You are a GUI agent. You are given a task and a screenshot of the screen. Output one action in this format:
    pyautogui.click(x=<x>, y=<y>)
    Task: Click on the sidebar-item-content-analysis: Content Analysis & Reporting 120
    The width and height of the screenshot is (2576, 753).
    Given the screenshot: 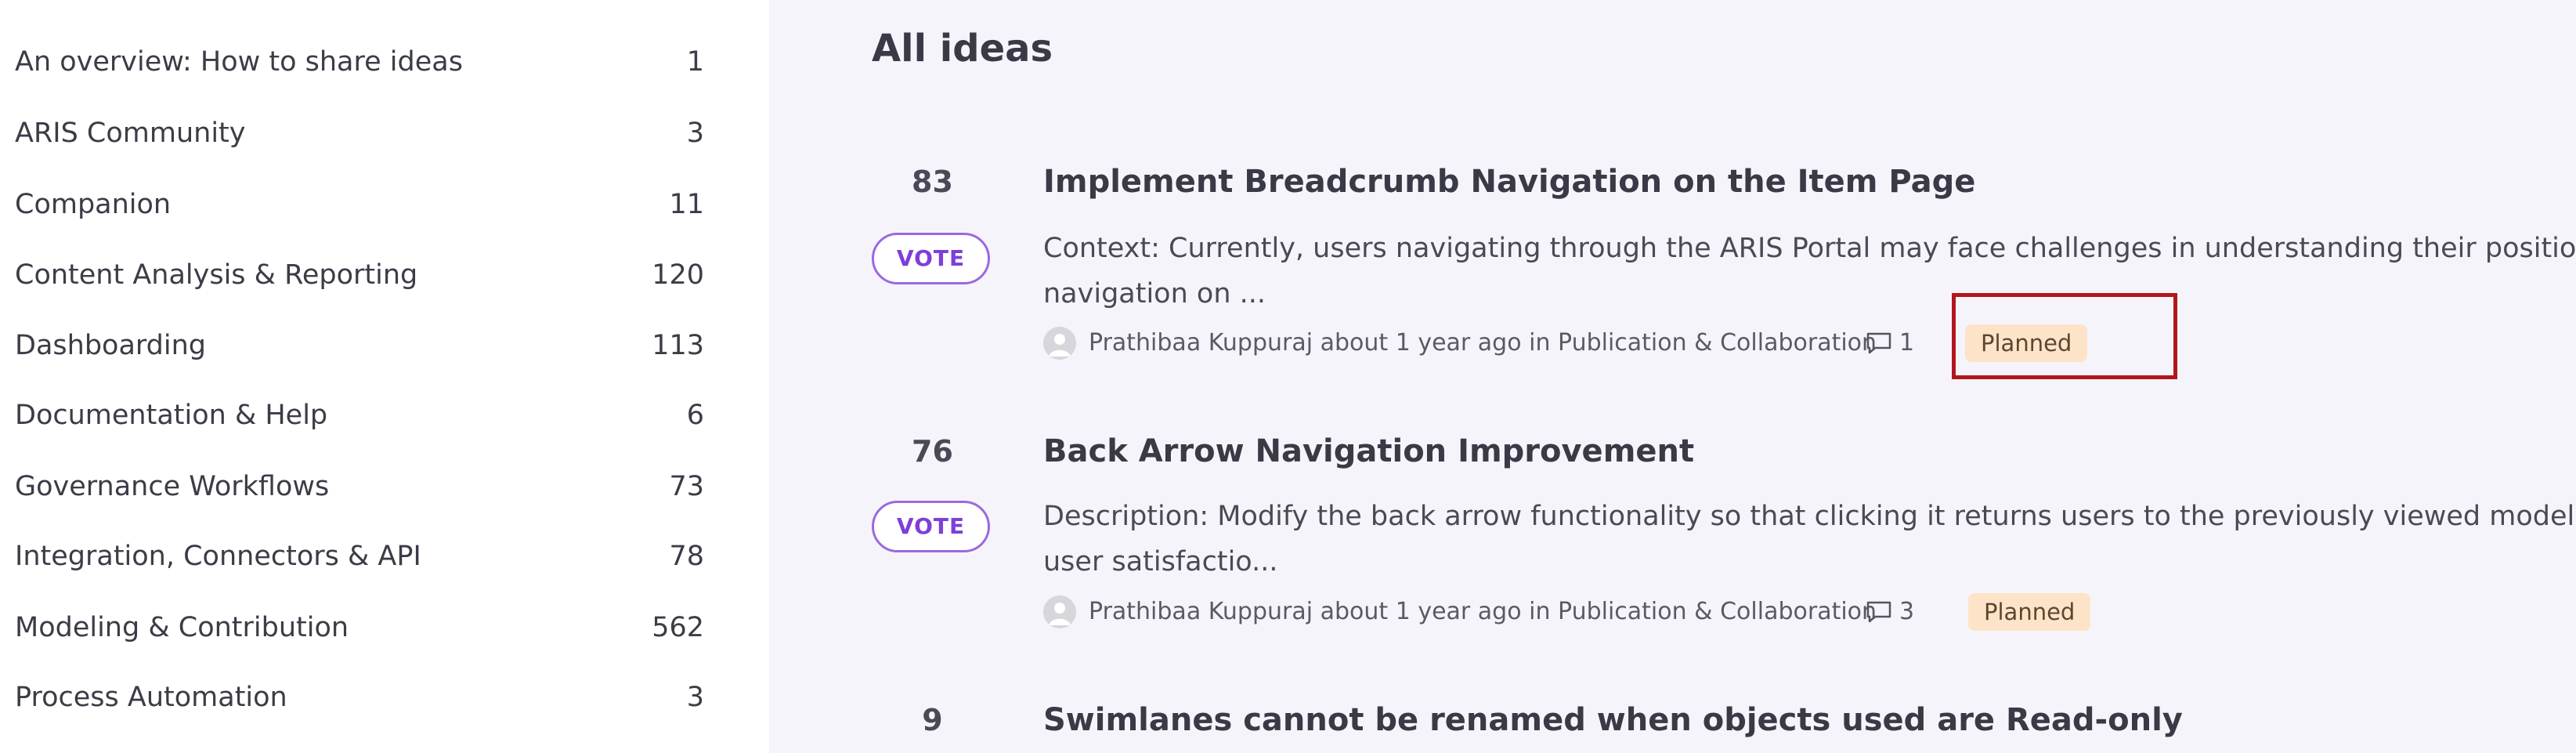 What is the action you would take?
    pyautogui.click(x=359, y=275)
    